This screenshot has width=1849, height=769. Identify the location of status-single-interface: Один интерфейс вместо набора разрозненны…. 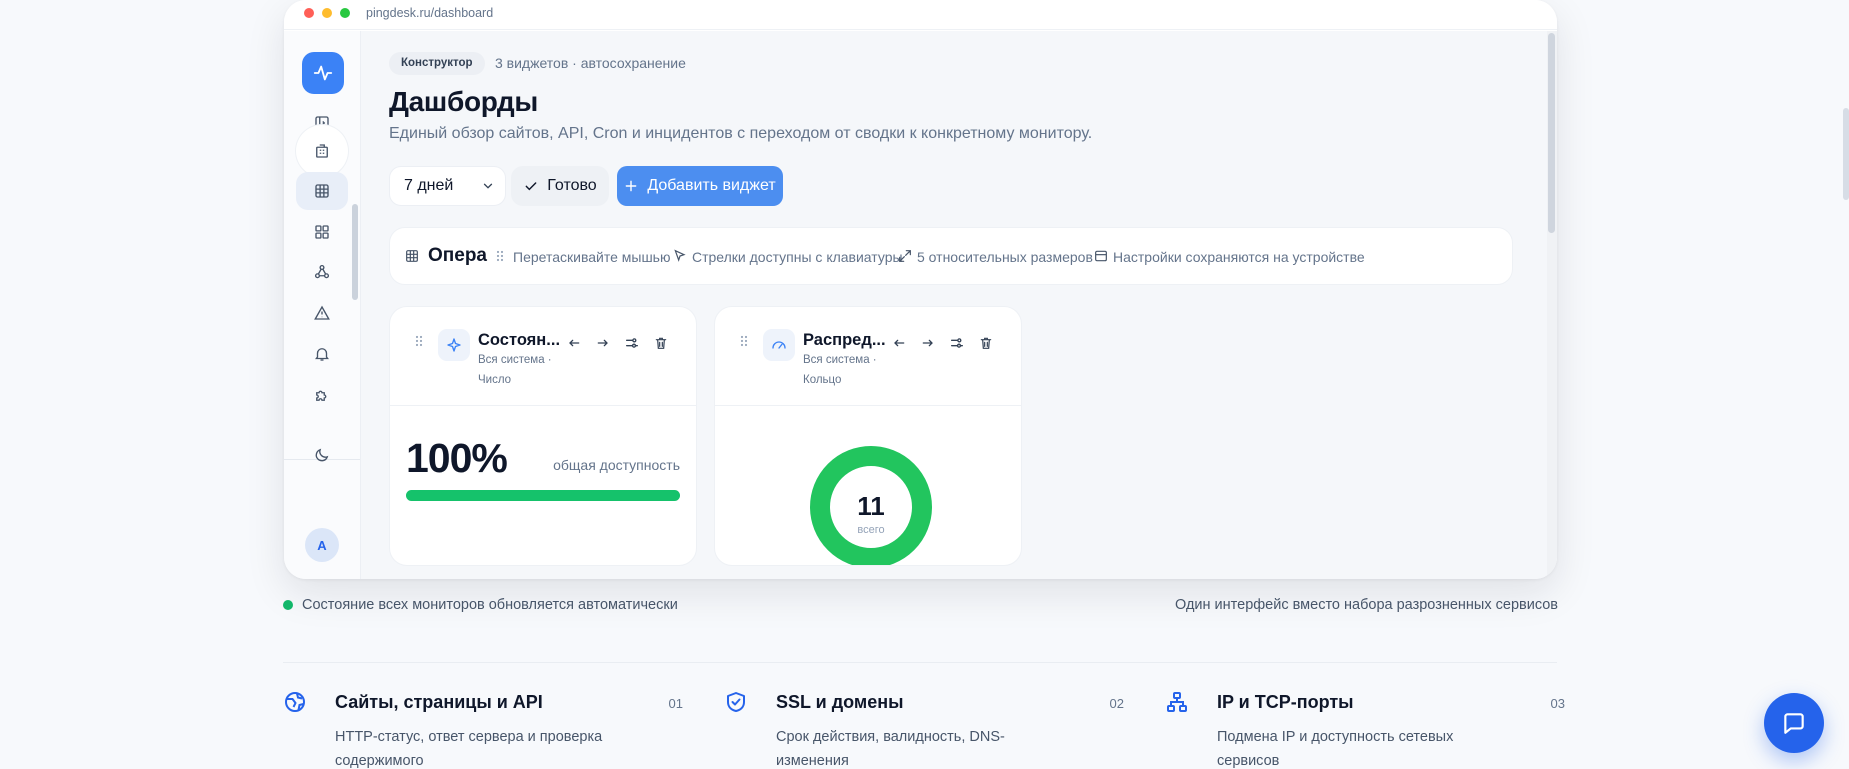
(1366, 605).